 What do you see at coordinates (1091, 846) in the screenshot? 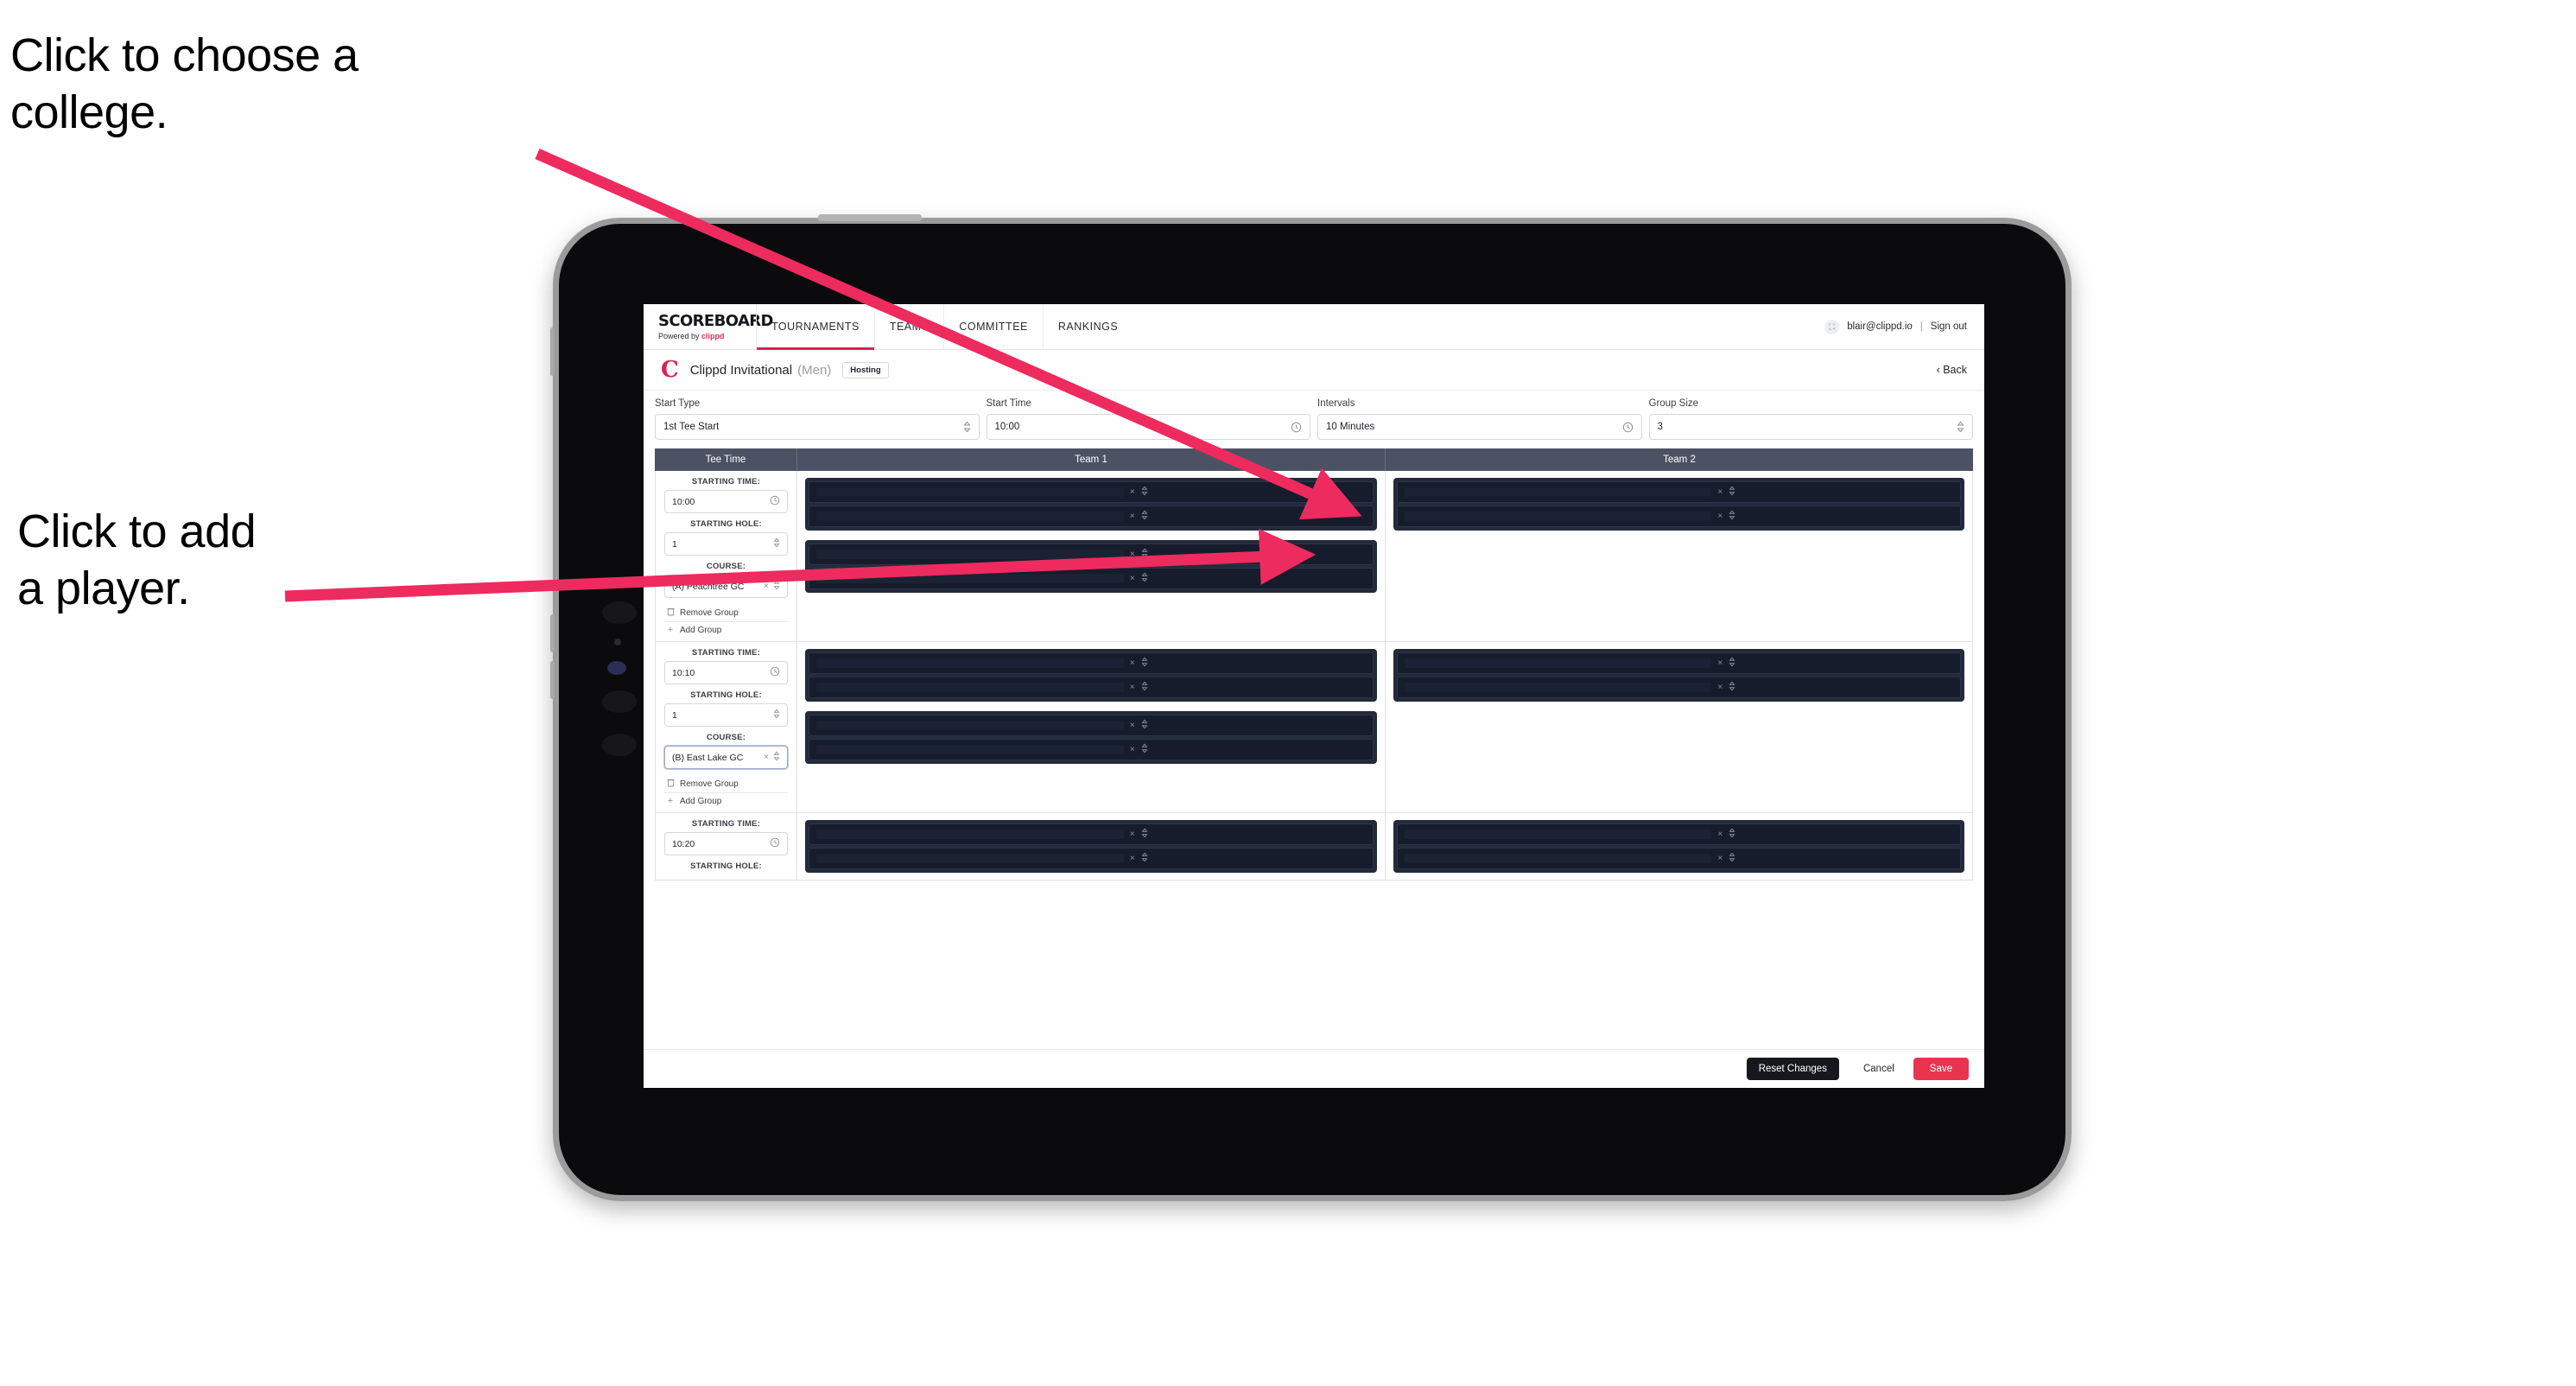
I see `player-group-block: × ×` at bounding box center [1091, 846].